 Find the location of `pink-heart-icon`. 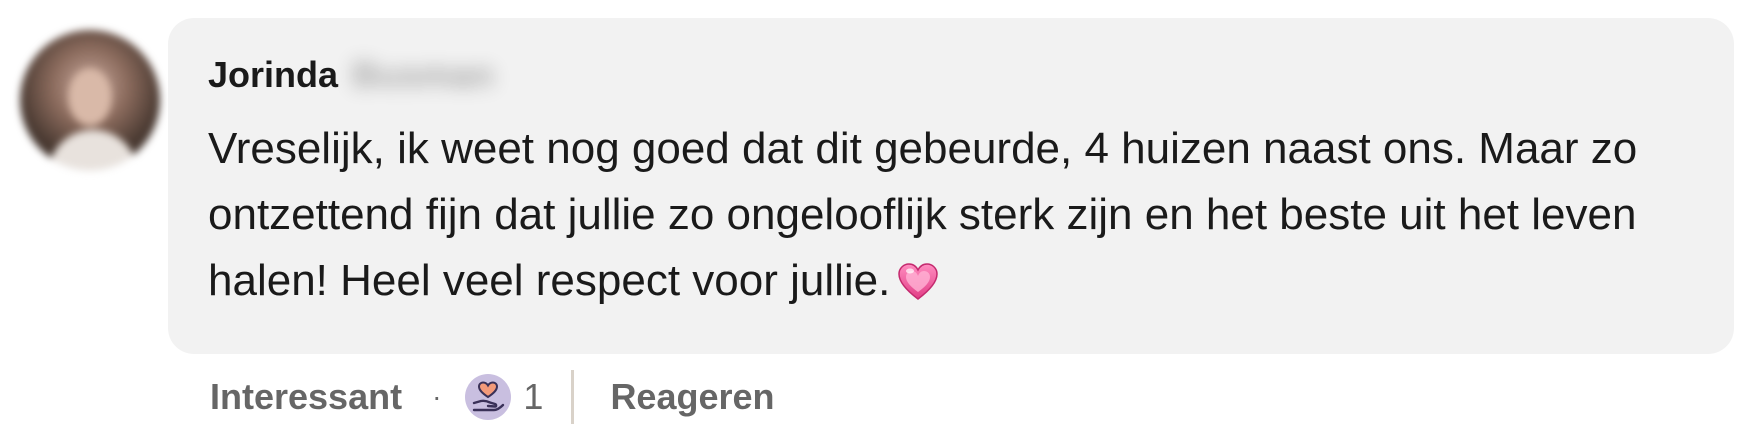

pink-heart-icon is located at coordinates (918, 279).